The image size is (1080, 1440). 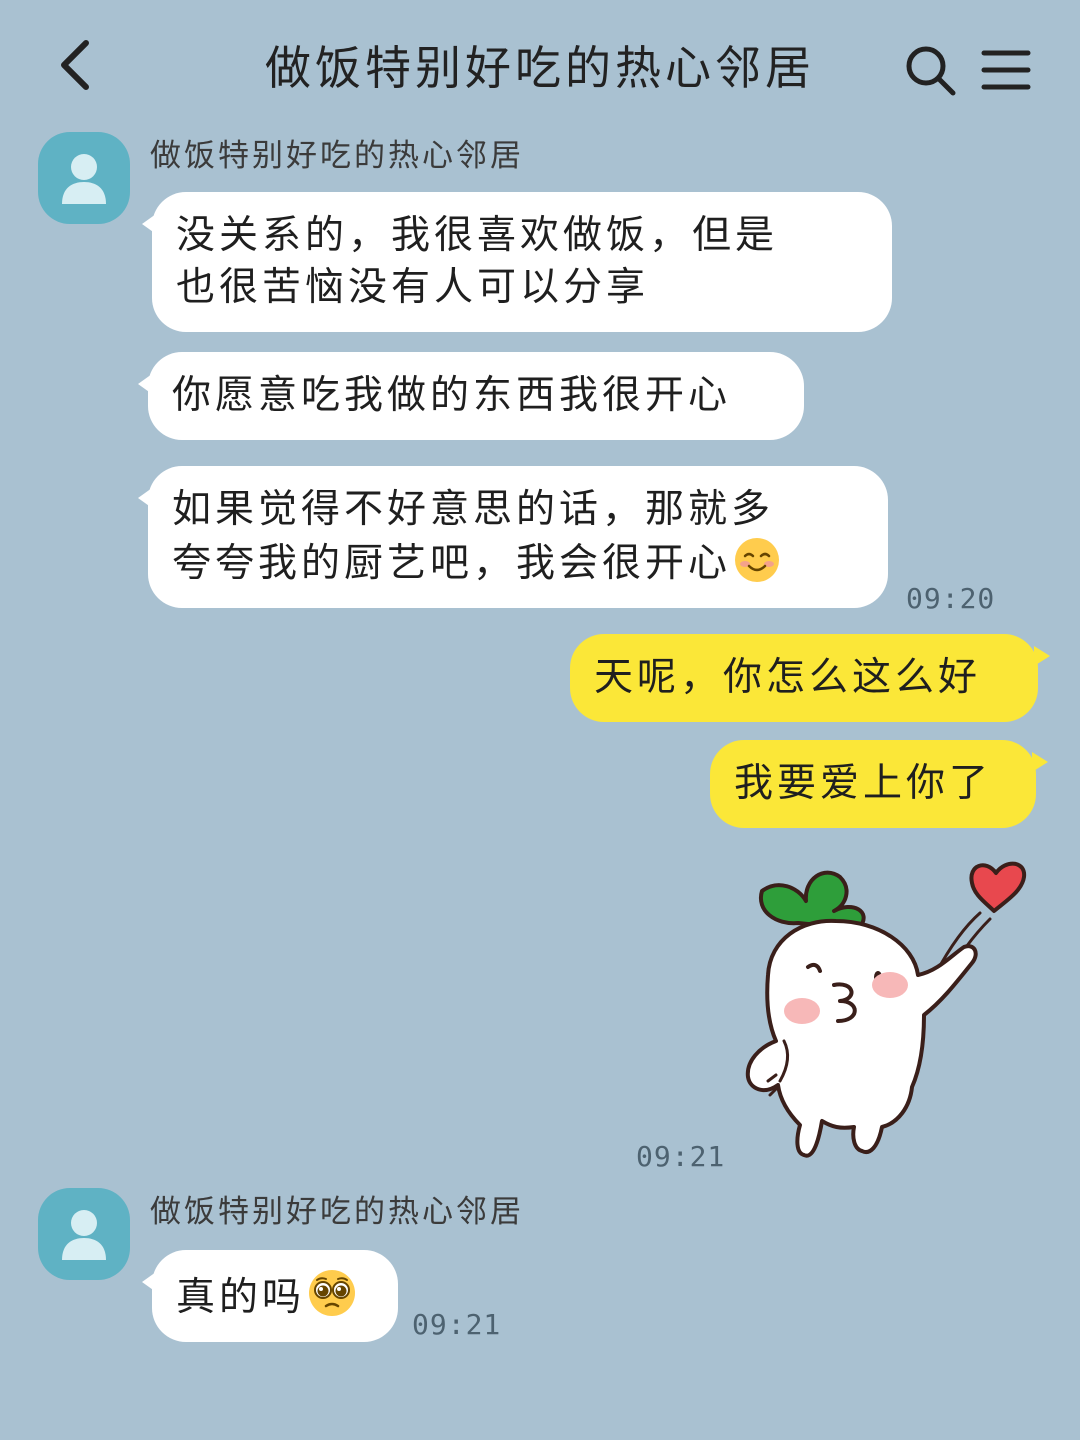 I want to click on search-button, so click(x=930, y=70).